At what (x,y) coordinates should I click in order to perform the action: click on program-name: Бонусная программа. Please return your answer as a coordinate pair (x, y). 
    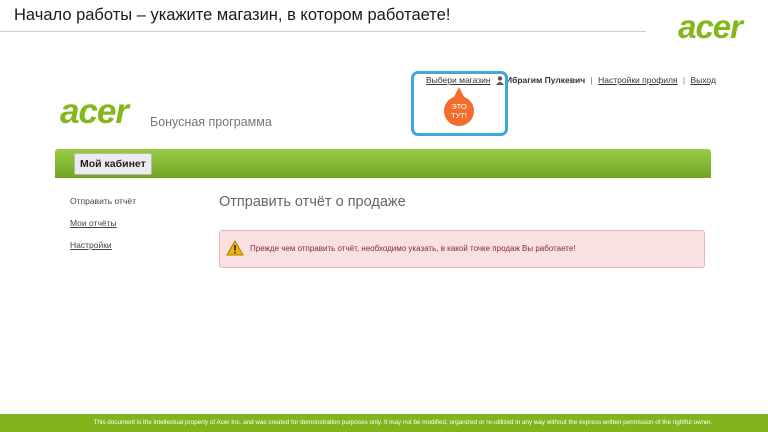
    Looking at the image, I should click on (211, 122).